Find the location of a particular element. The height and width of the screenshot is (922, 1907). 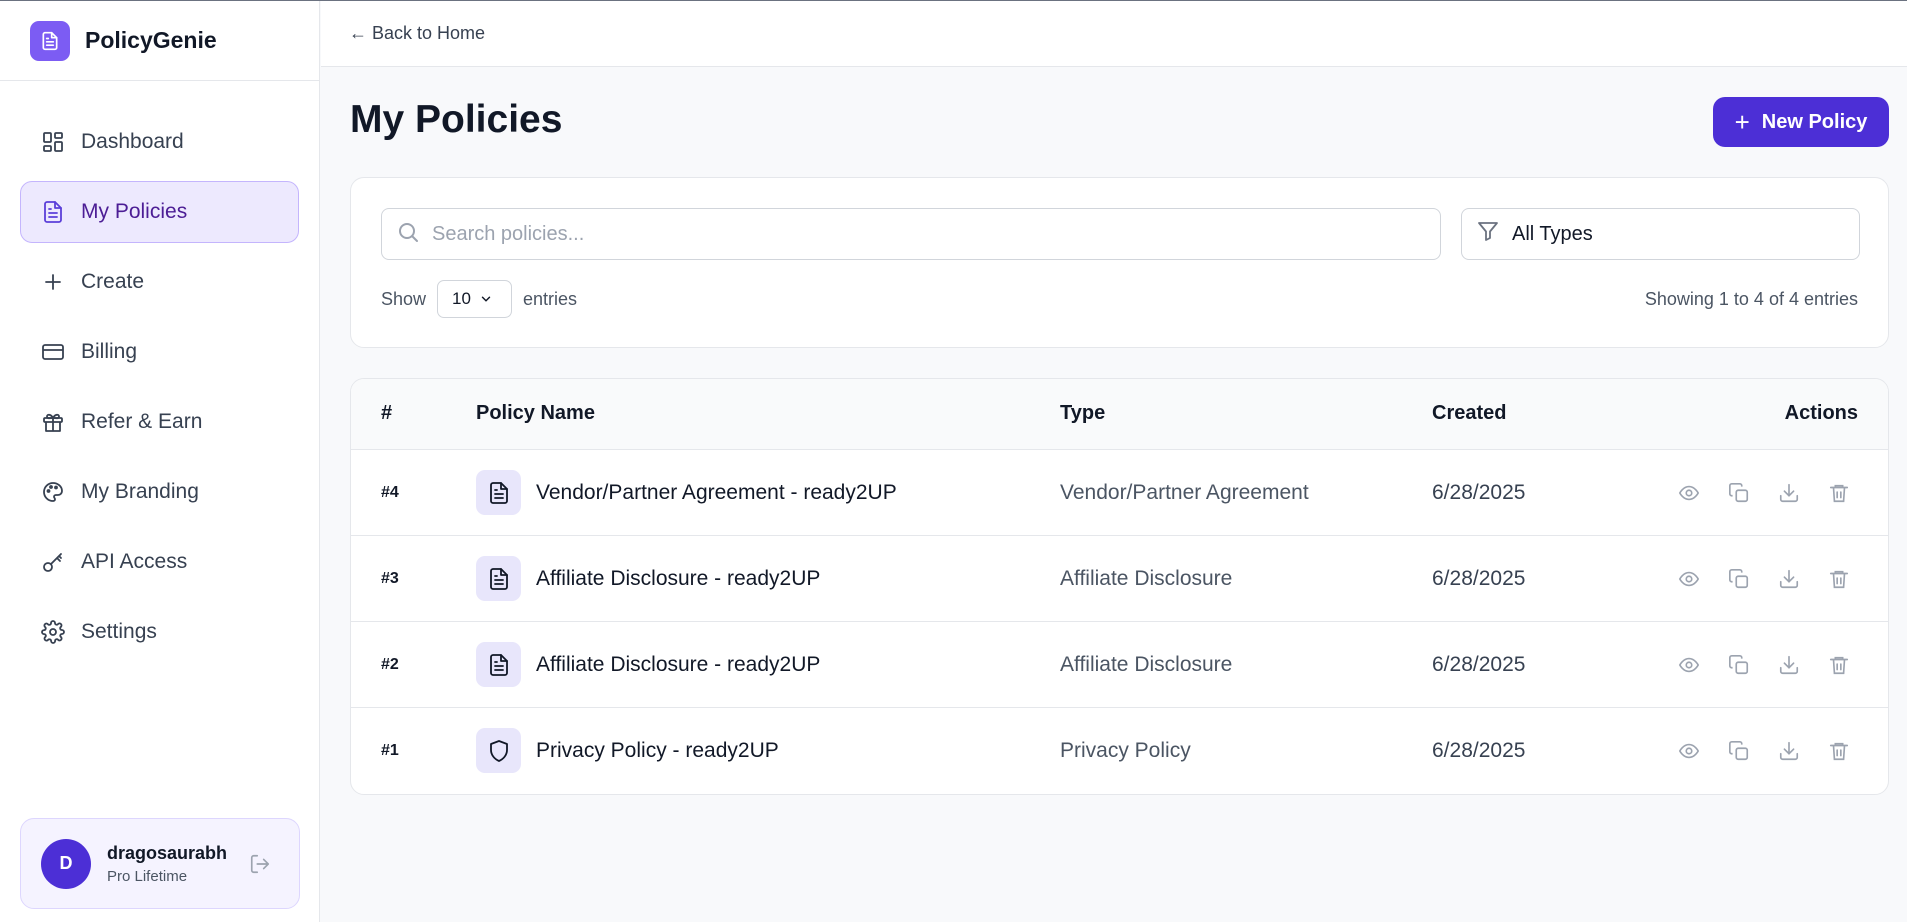

row-number: #3 is located at coordinates (390, 578).